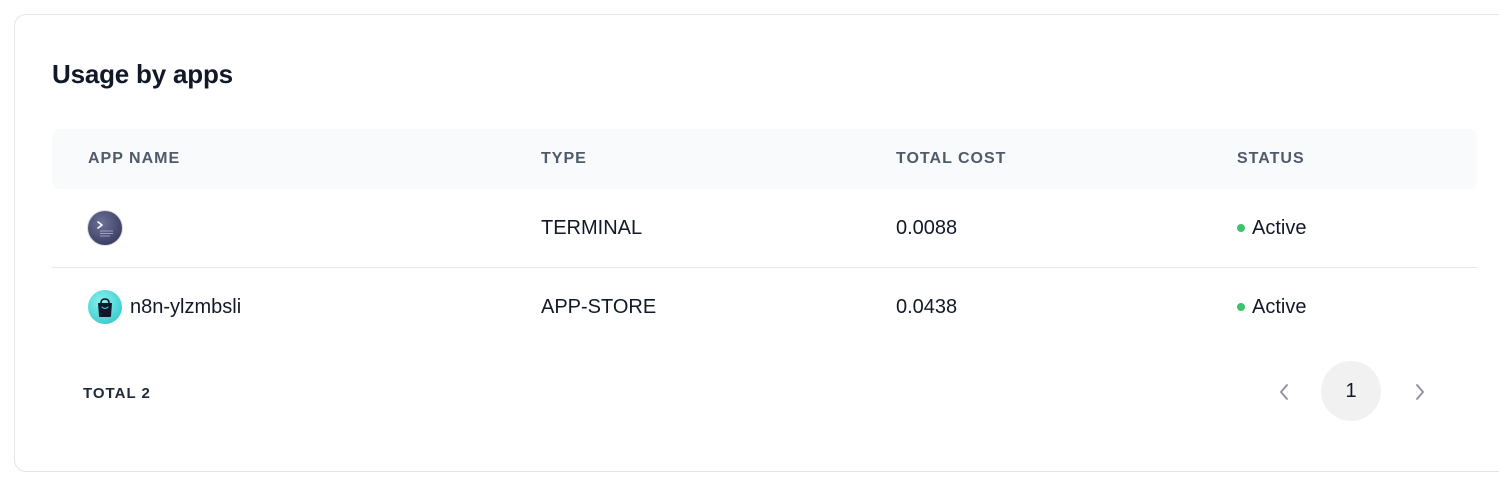  What do you see at coordinates (142, 74) in the screenshot?
I see `card-title: Usage by apps` at bounding box center [142, 74].